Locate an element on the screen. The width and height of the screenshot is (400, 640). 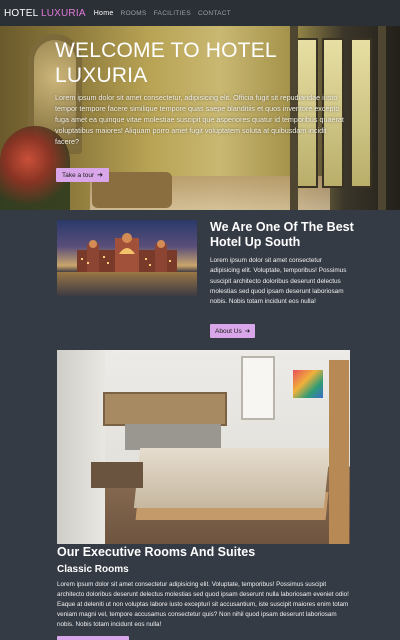
hero-window is located at coordinates (361, 113).